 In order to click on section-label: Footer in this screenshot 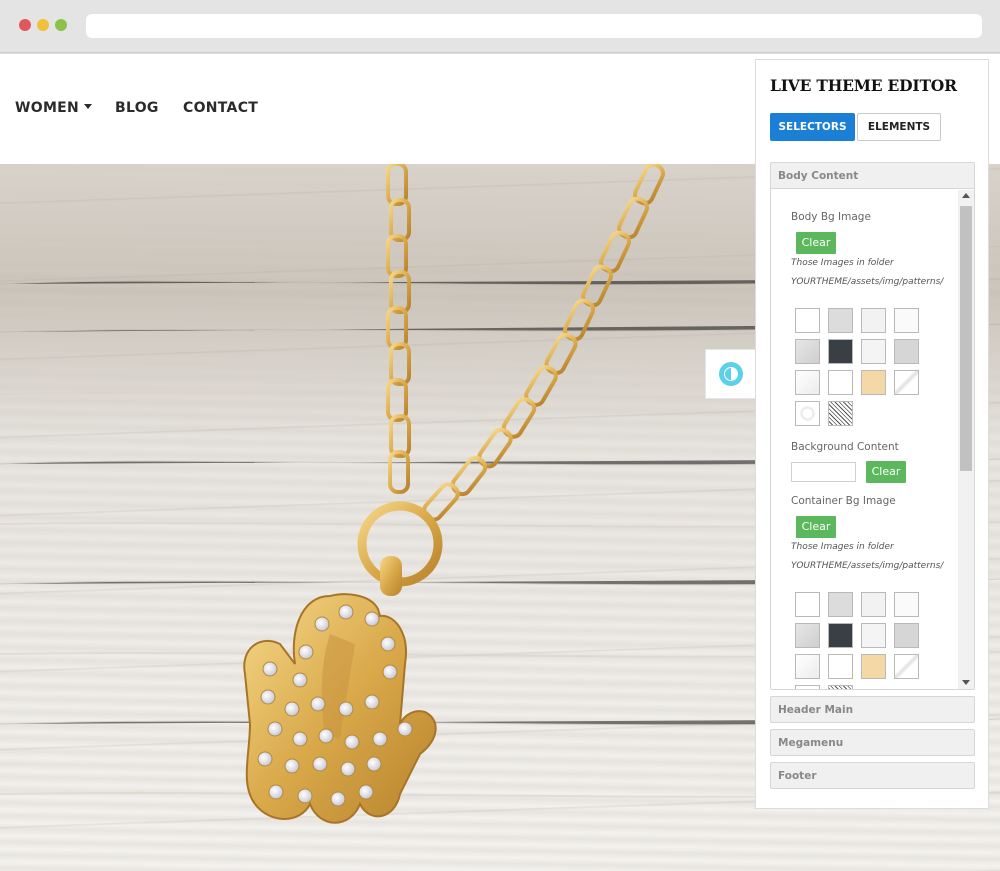, I will do `click(797, 776)`.